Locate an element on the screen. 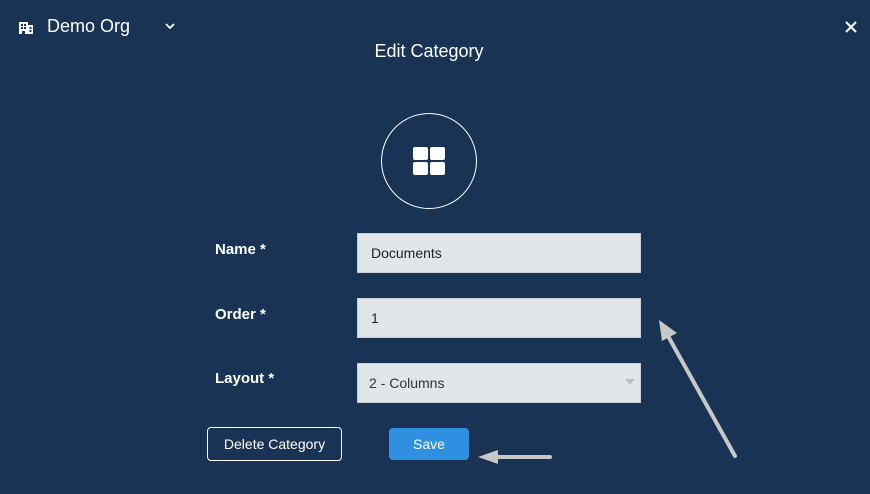  caret-down-icon is located at coordinates (630, 382).